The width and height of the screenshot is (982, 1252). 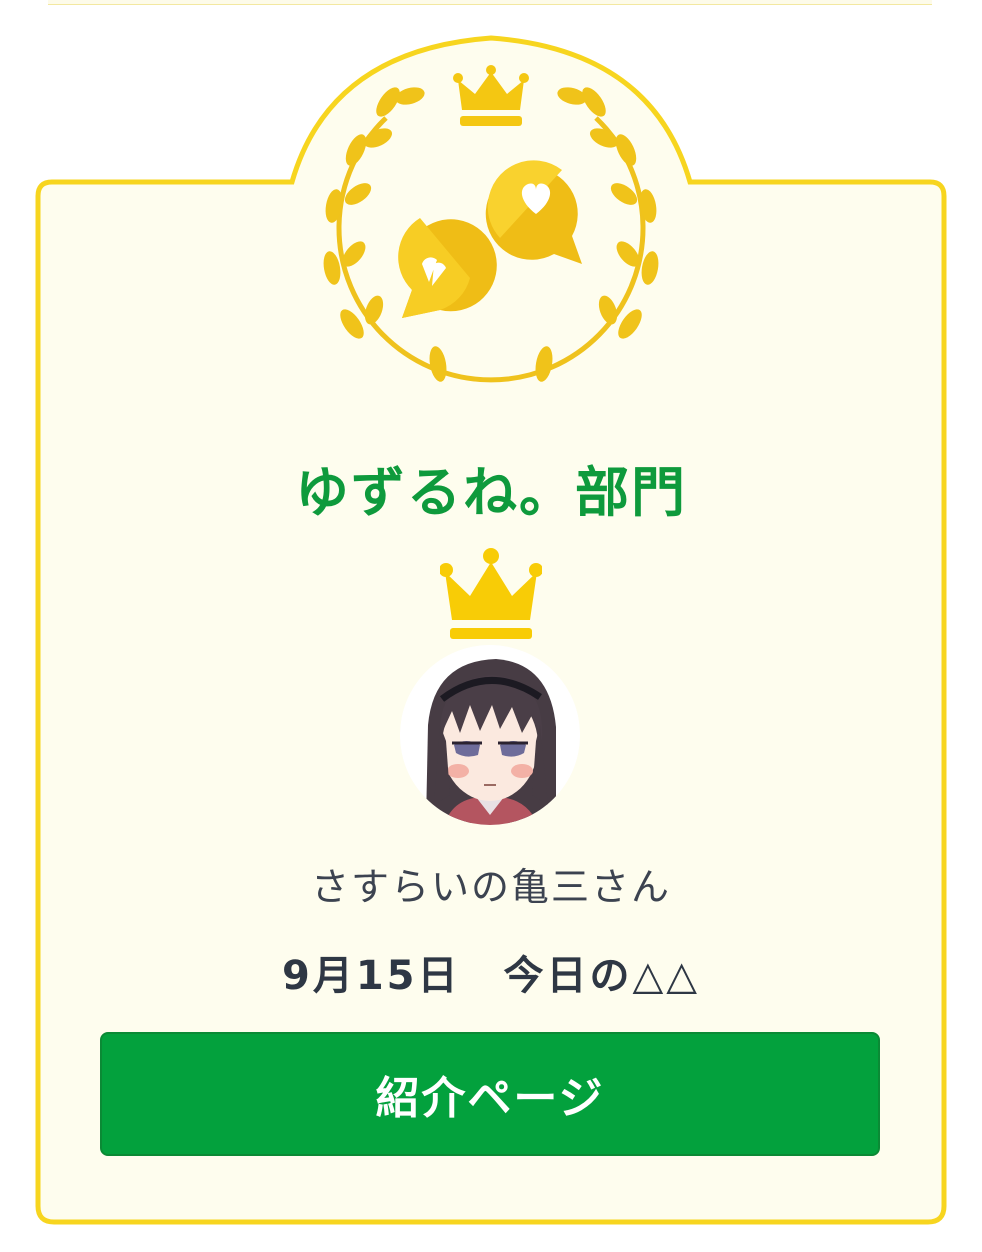 I want to click on avatar-image, so click(x=490, y=735).